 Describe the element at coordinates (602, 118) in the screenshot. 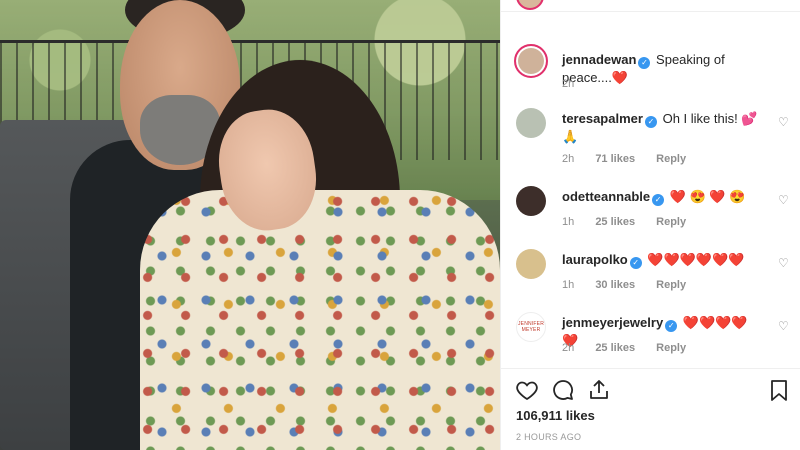

I see `comment-username: teresapalmer` at that location.